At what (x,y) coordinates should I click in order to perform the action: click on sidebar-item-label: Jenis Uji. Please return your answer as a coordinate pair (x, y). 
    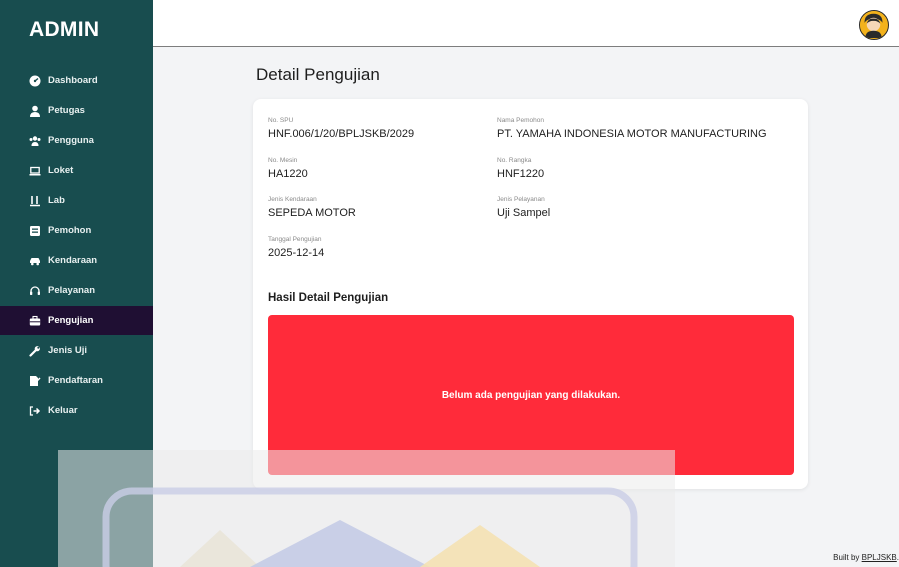
    Looking at the image, I should click on (68, 350).